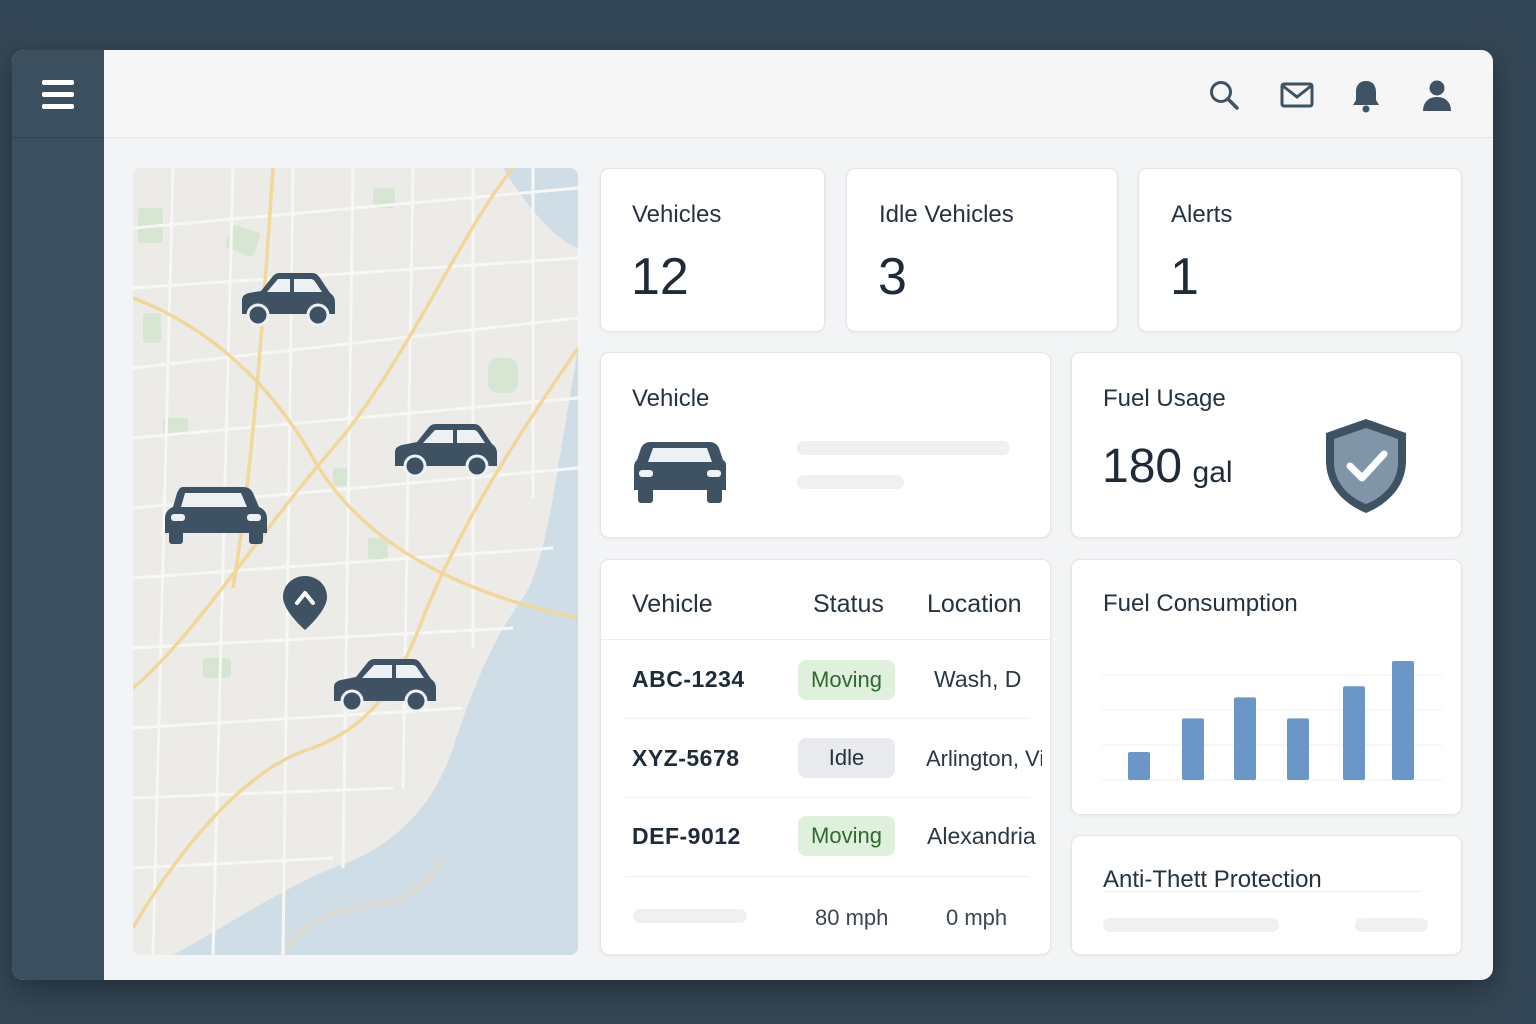 The image size is (1536, 1024). What do you see at coordinates (1366, 466) in the screenshot?
I see `shield-check-icon` at bounding box center [1366, 466].